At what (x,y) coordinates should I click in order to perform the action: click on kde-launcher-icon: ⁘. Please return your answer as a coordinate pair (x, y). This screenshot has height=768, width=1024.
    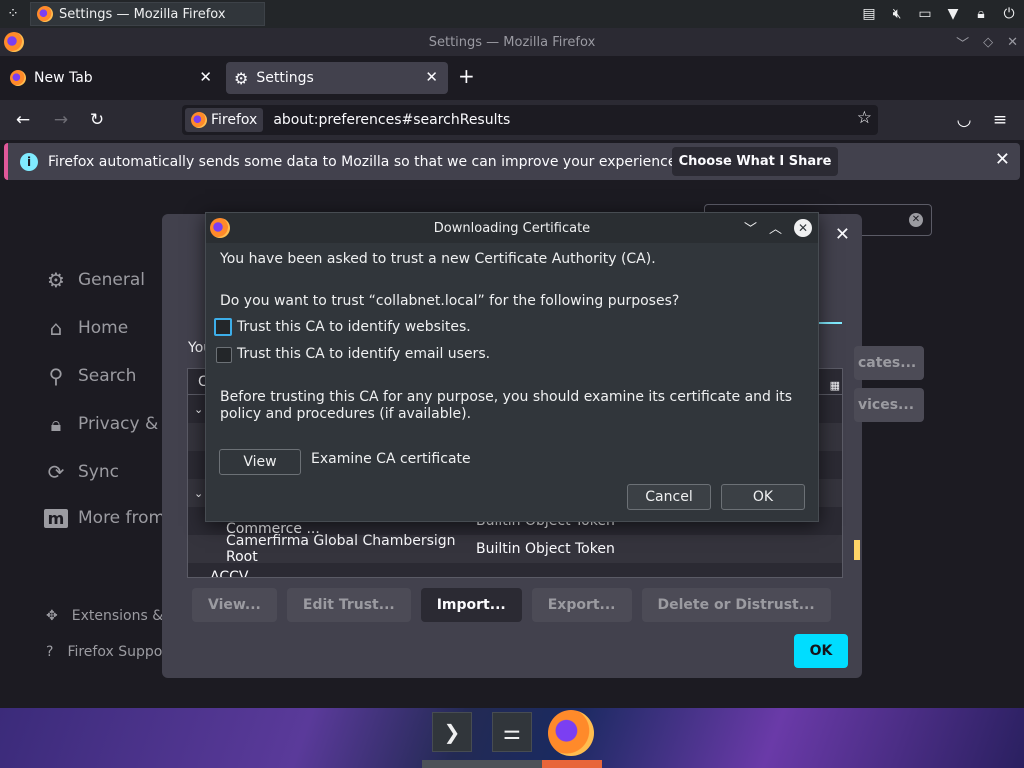
    Looking at the image, I should click on (13, 14).